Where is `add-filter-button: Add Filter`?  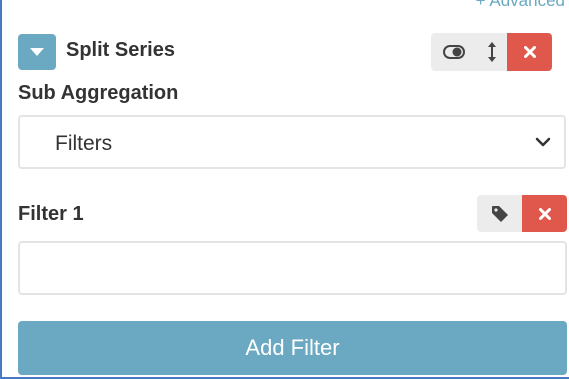 add-filter-button: Add Filter is located at coordinates (292, 348).